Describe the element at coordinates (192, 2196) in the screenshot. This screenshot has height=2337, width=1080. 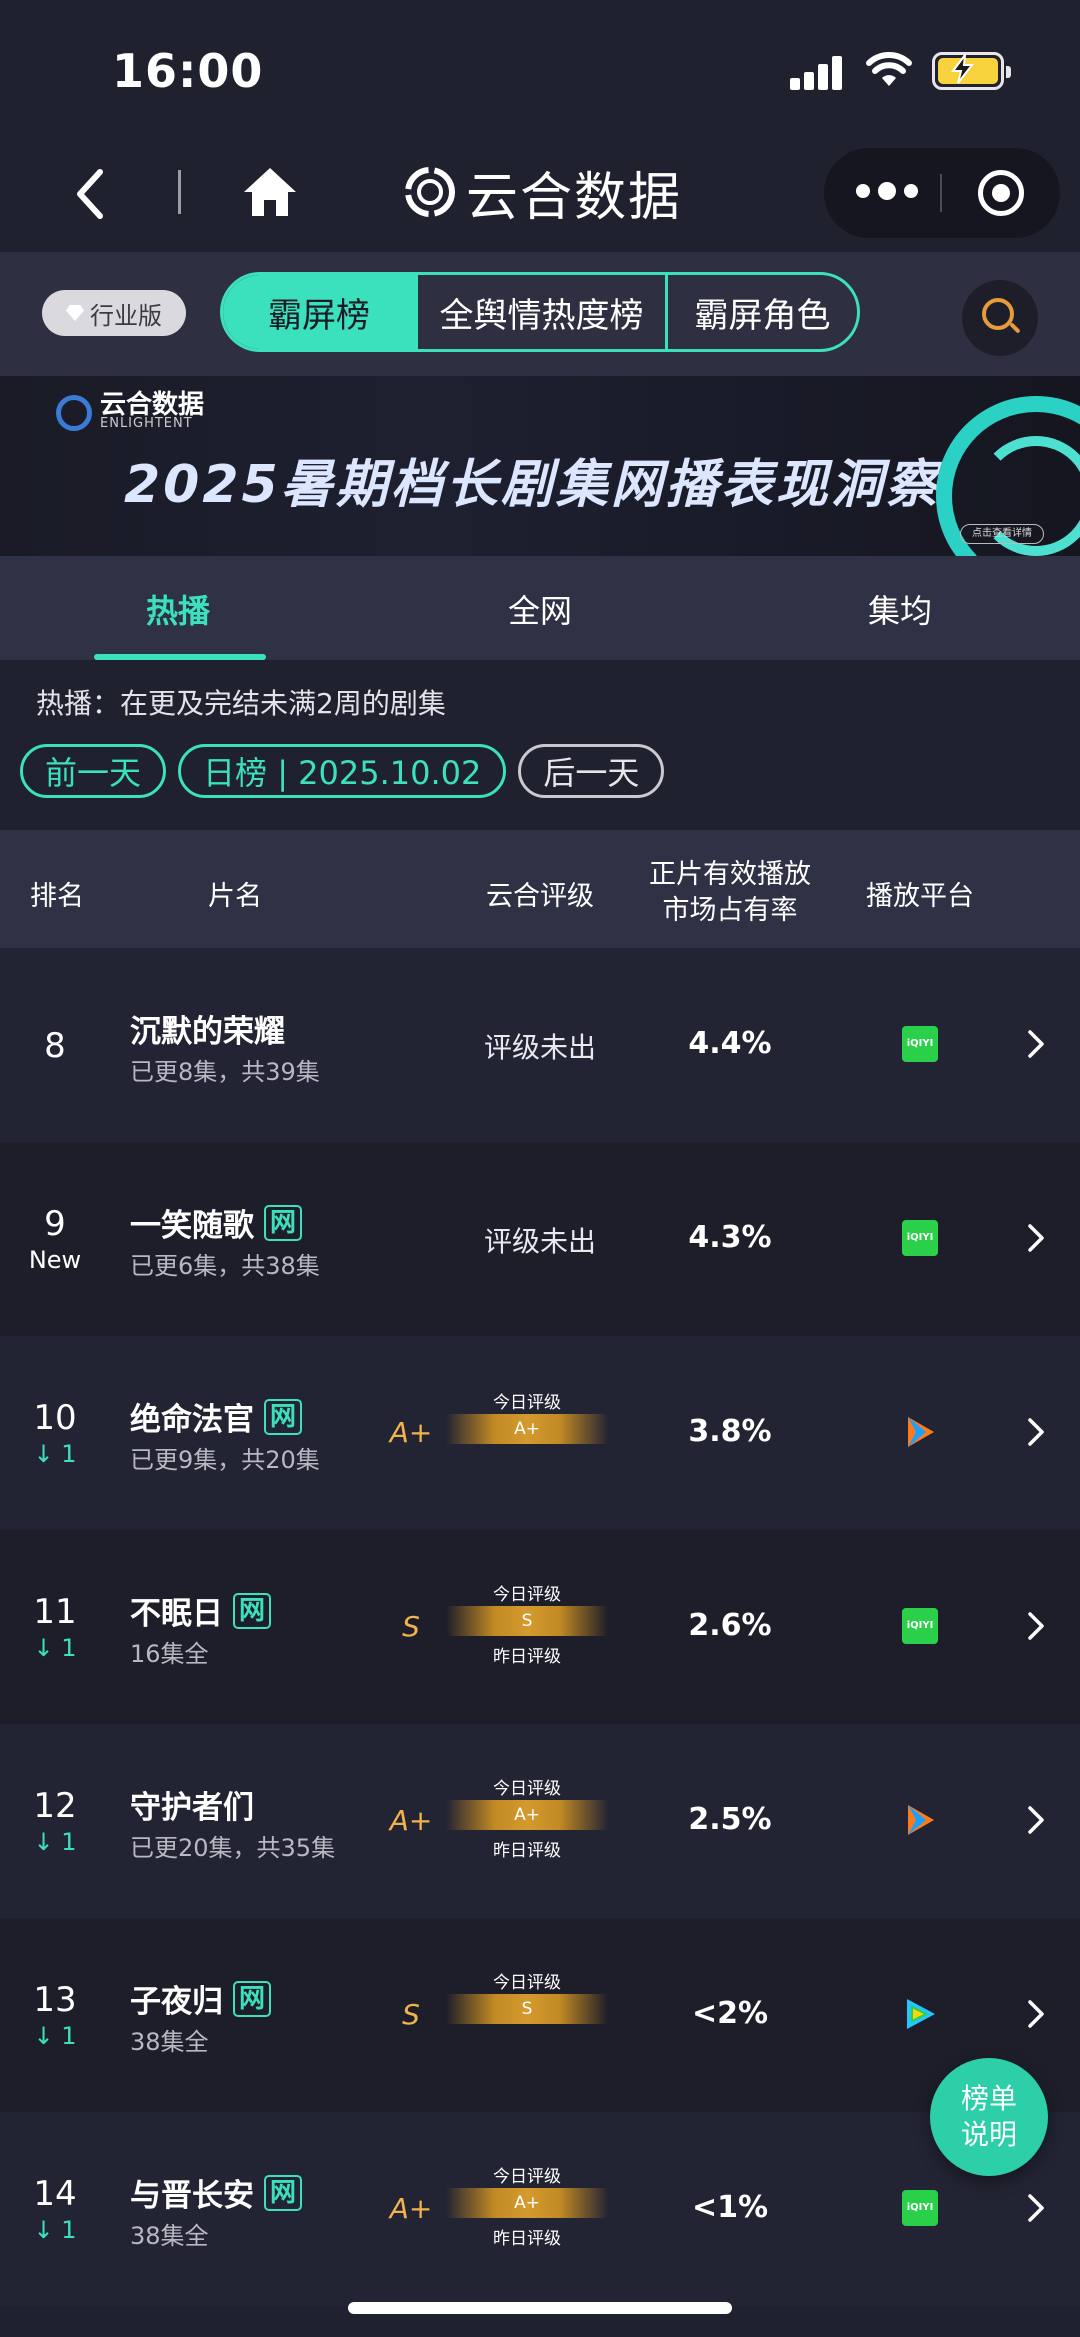
I see `row-title-text: 与晋长安` at that location.